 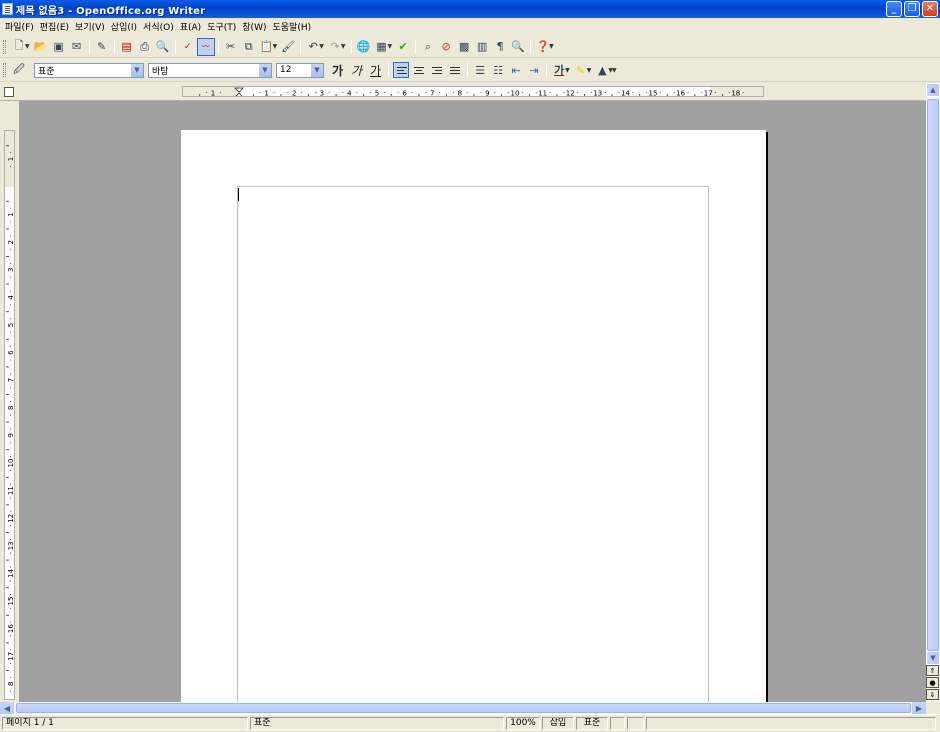 I want to click on open-icon: 📂, so click(x=41, y=47).